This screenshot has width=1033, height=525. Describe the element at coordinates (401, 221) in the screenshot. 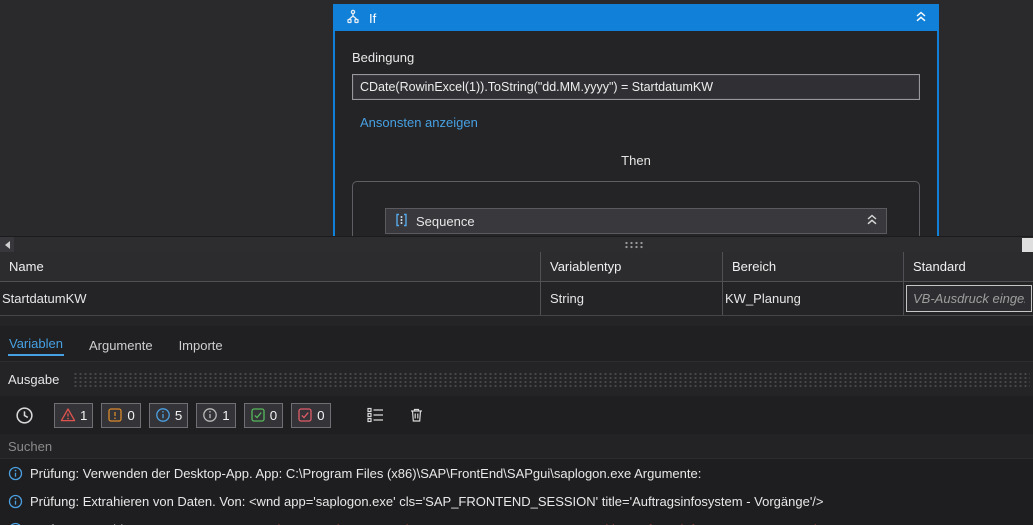

I see `sequence-icon` at that location.